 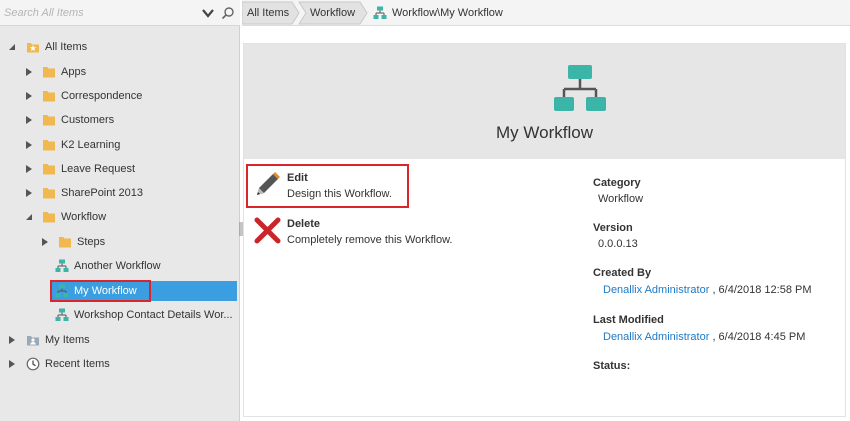 What do you see at coordinates (267, 230) in the screenshot?
I see `delete-x-icon` at bounding box center [267, 230].